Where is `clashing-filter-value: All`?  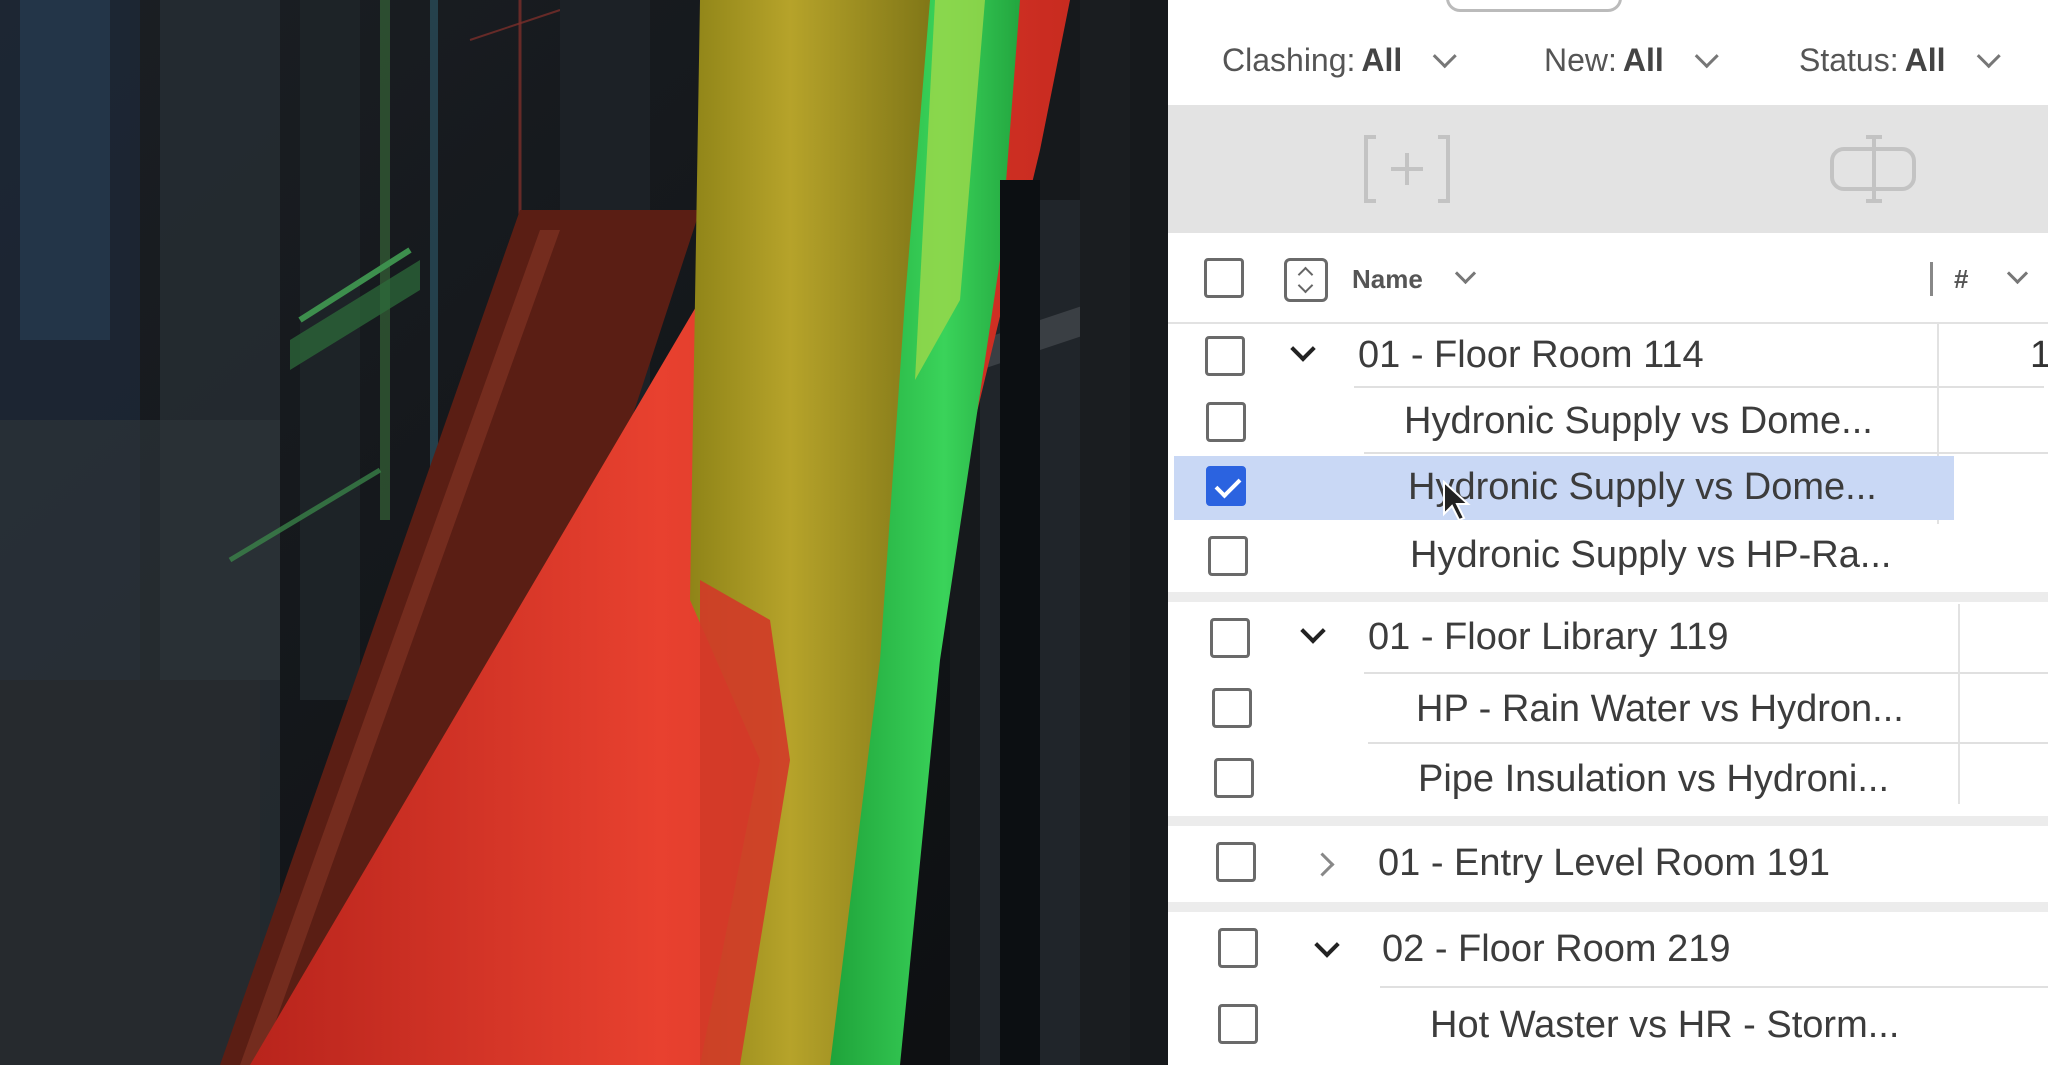 clashing-filter-value: All is located at coordinates (1382, 59).